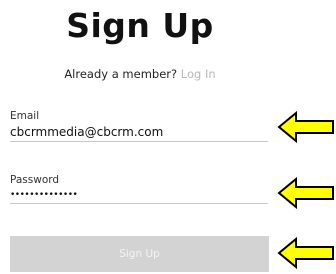 This screenshot has width=336, height=274. I want to click on page-title: Sign Up, so click(140, 25).